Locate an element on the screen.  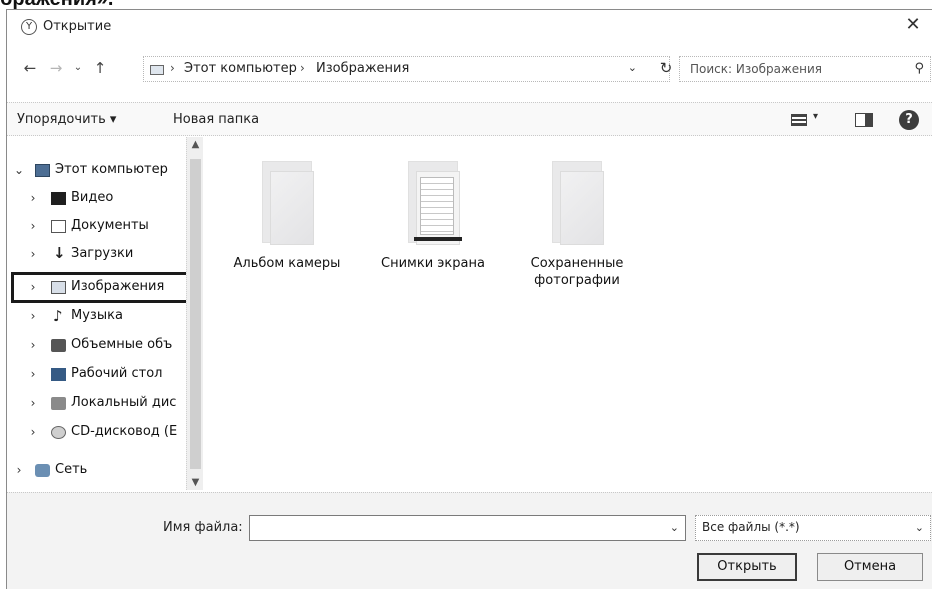
breadcrumb-pictures: Изображения is located at coordinates (362, 68).